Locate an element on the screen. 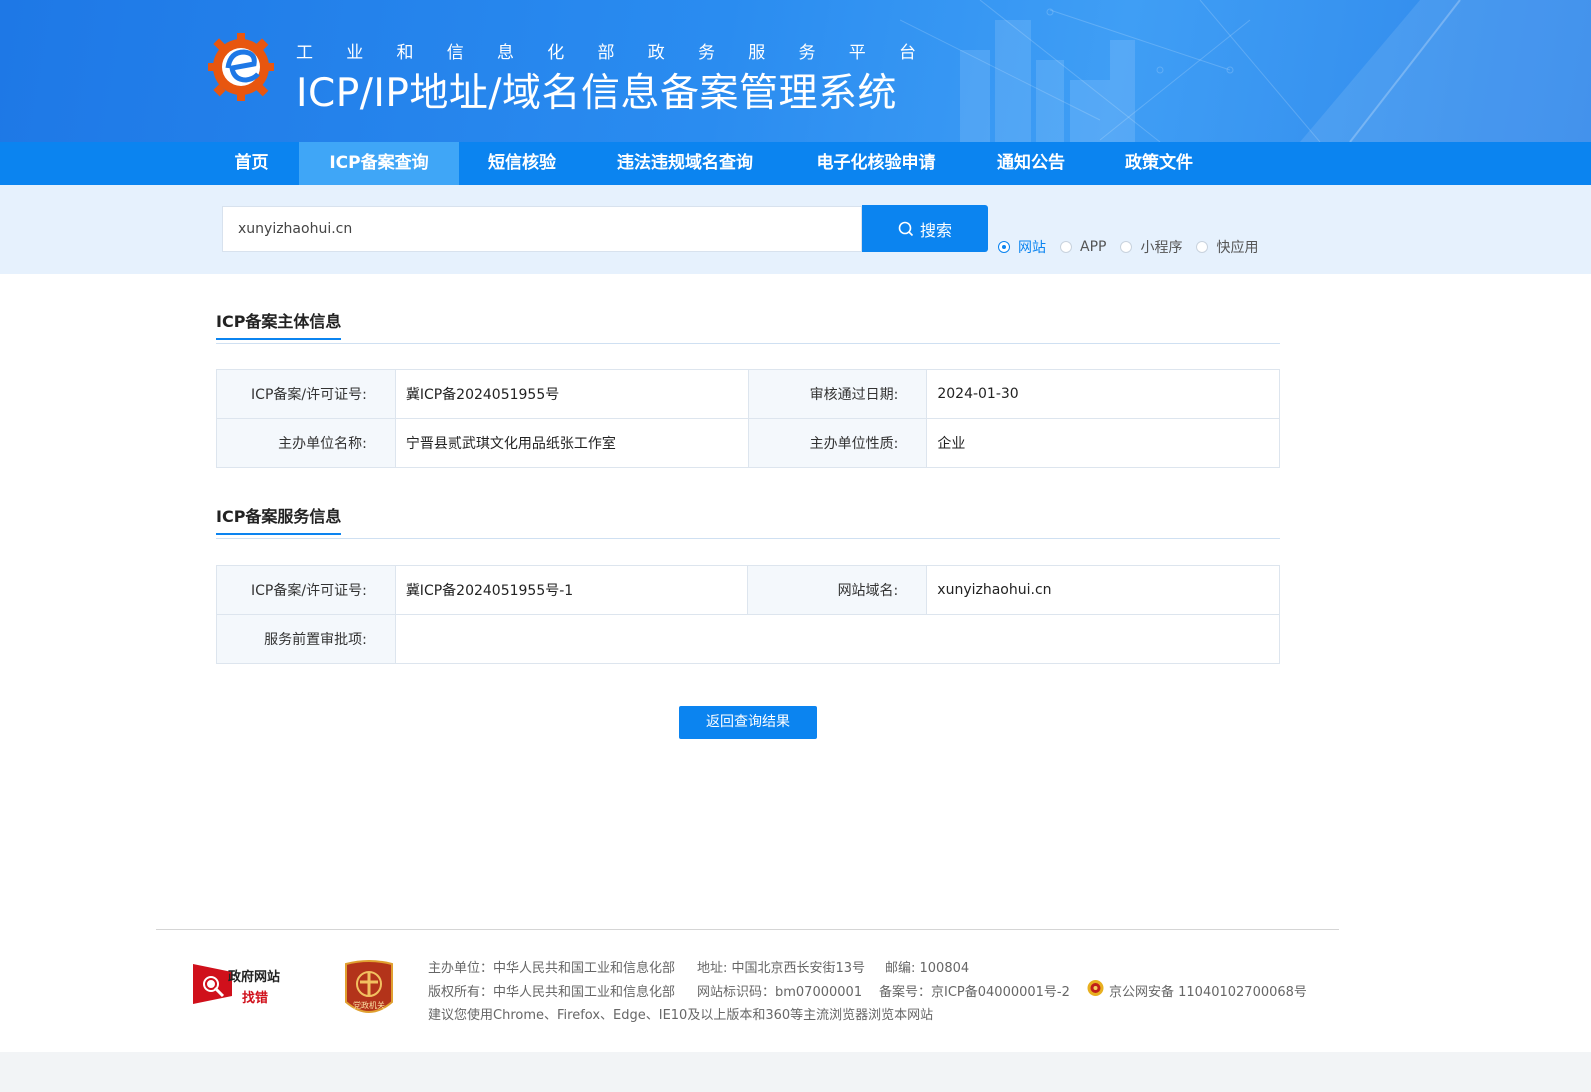 The width and height of the screenshot is (1591, 1092). pre-approval-value is located at coordinates (837, 639).